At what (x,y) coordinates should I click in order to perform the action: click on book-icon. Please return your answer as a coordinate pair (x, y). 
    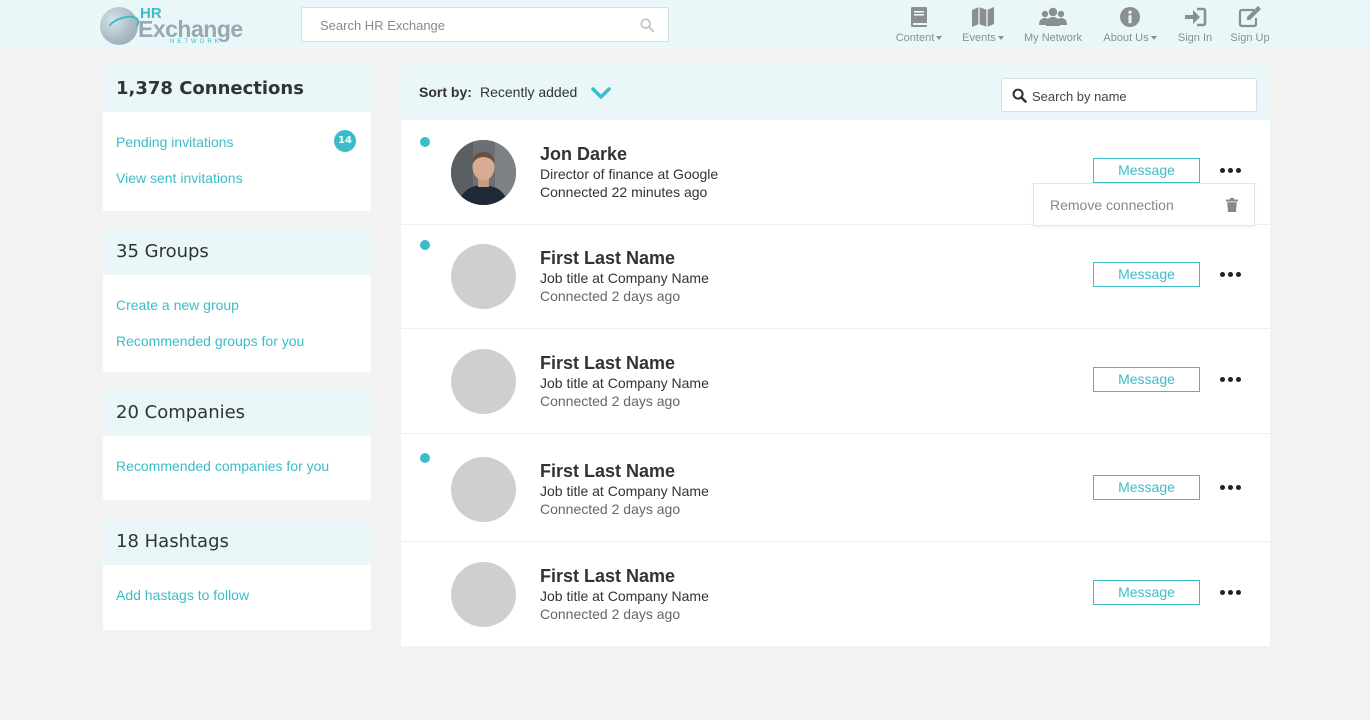
    Looking at the image, I should click on (919, 17).